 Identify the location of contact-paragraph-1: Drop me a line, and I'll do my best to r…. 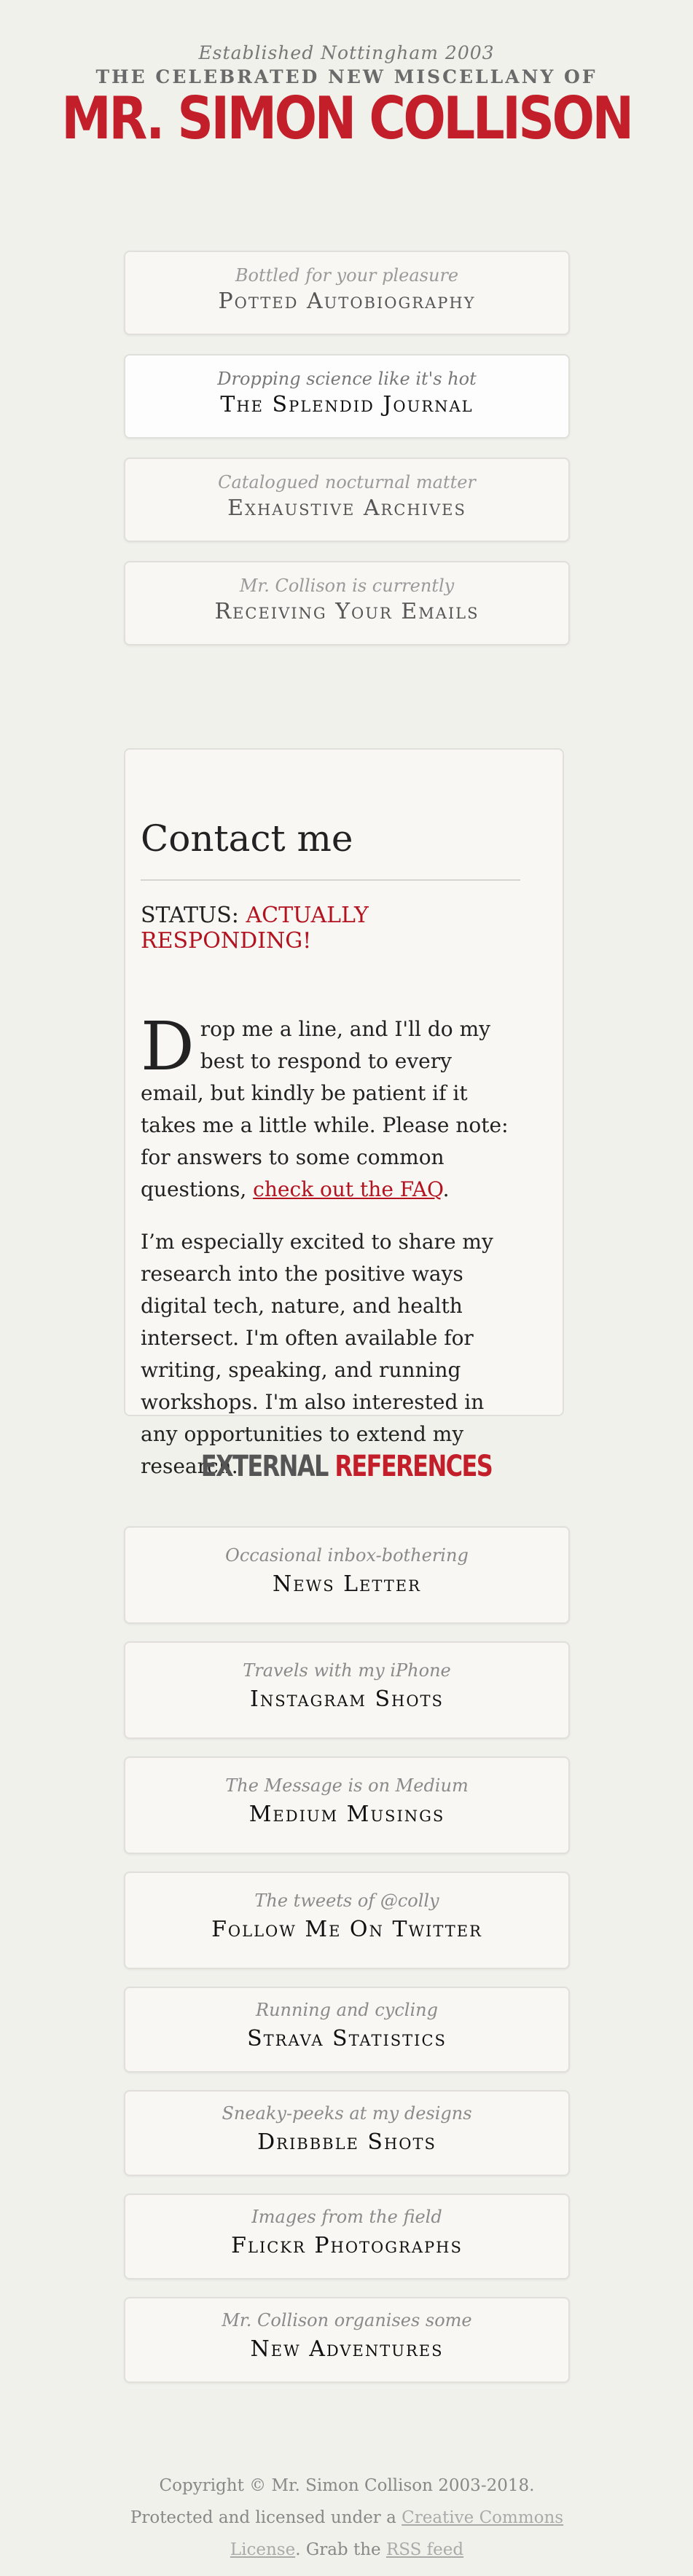
(331, 1109).